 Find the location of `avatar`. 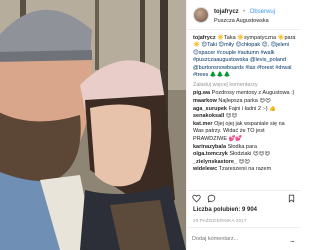

avatar is located at coordinates (201, 14).